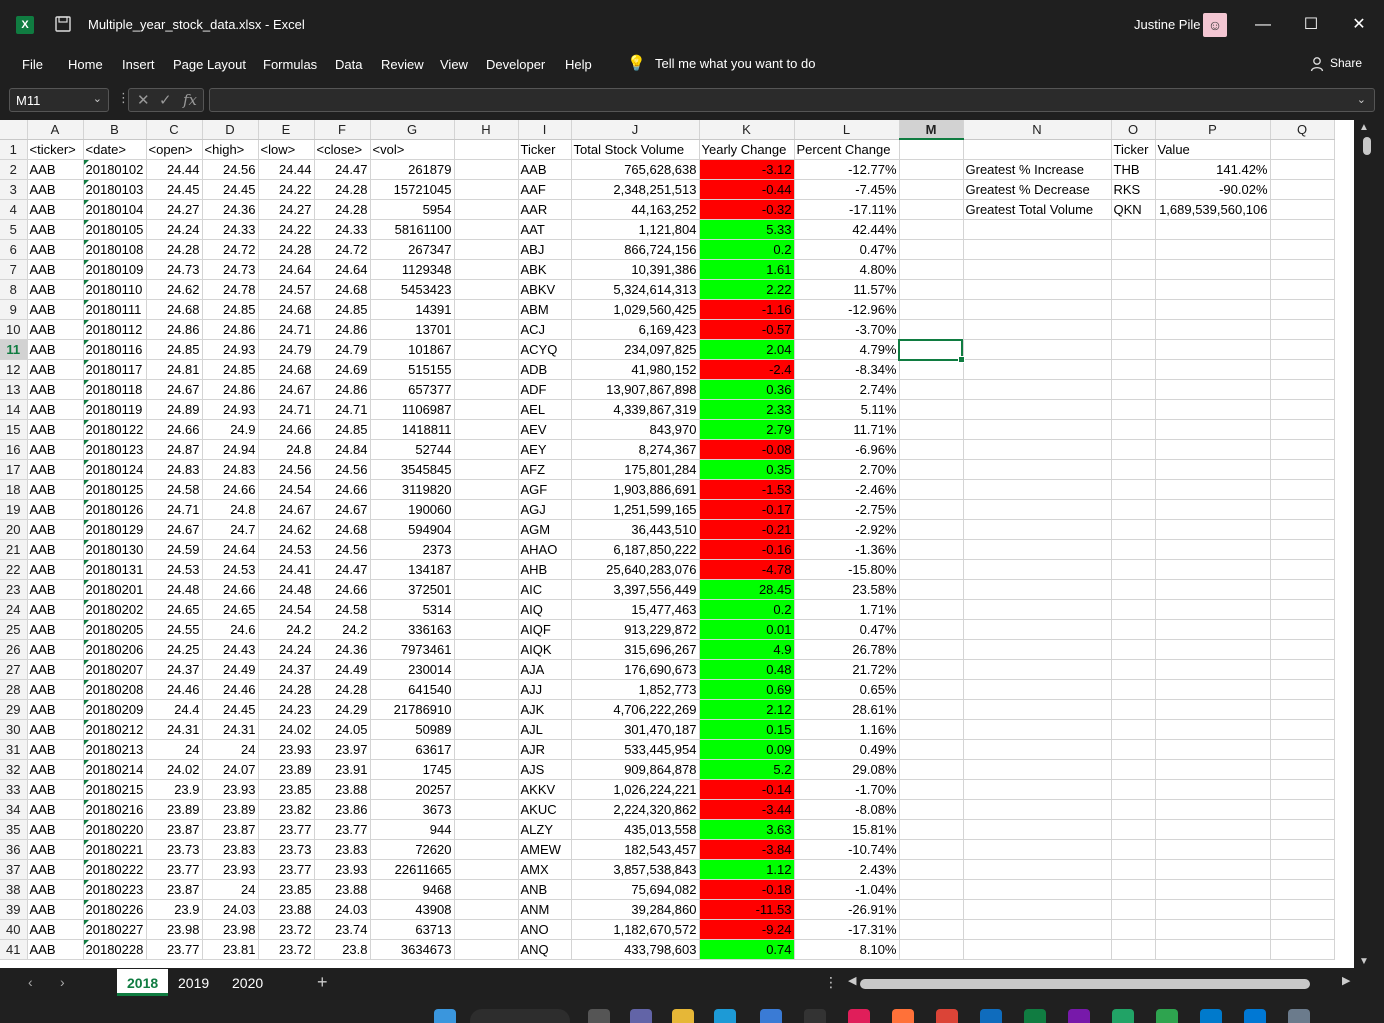  I want to click on row-header: 30, so click(14, 729).